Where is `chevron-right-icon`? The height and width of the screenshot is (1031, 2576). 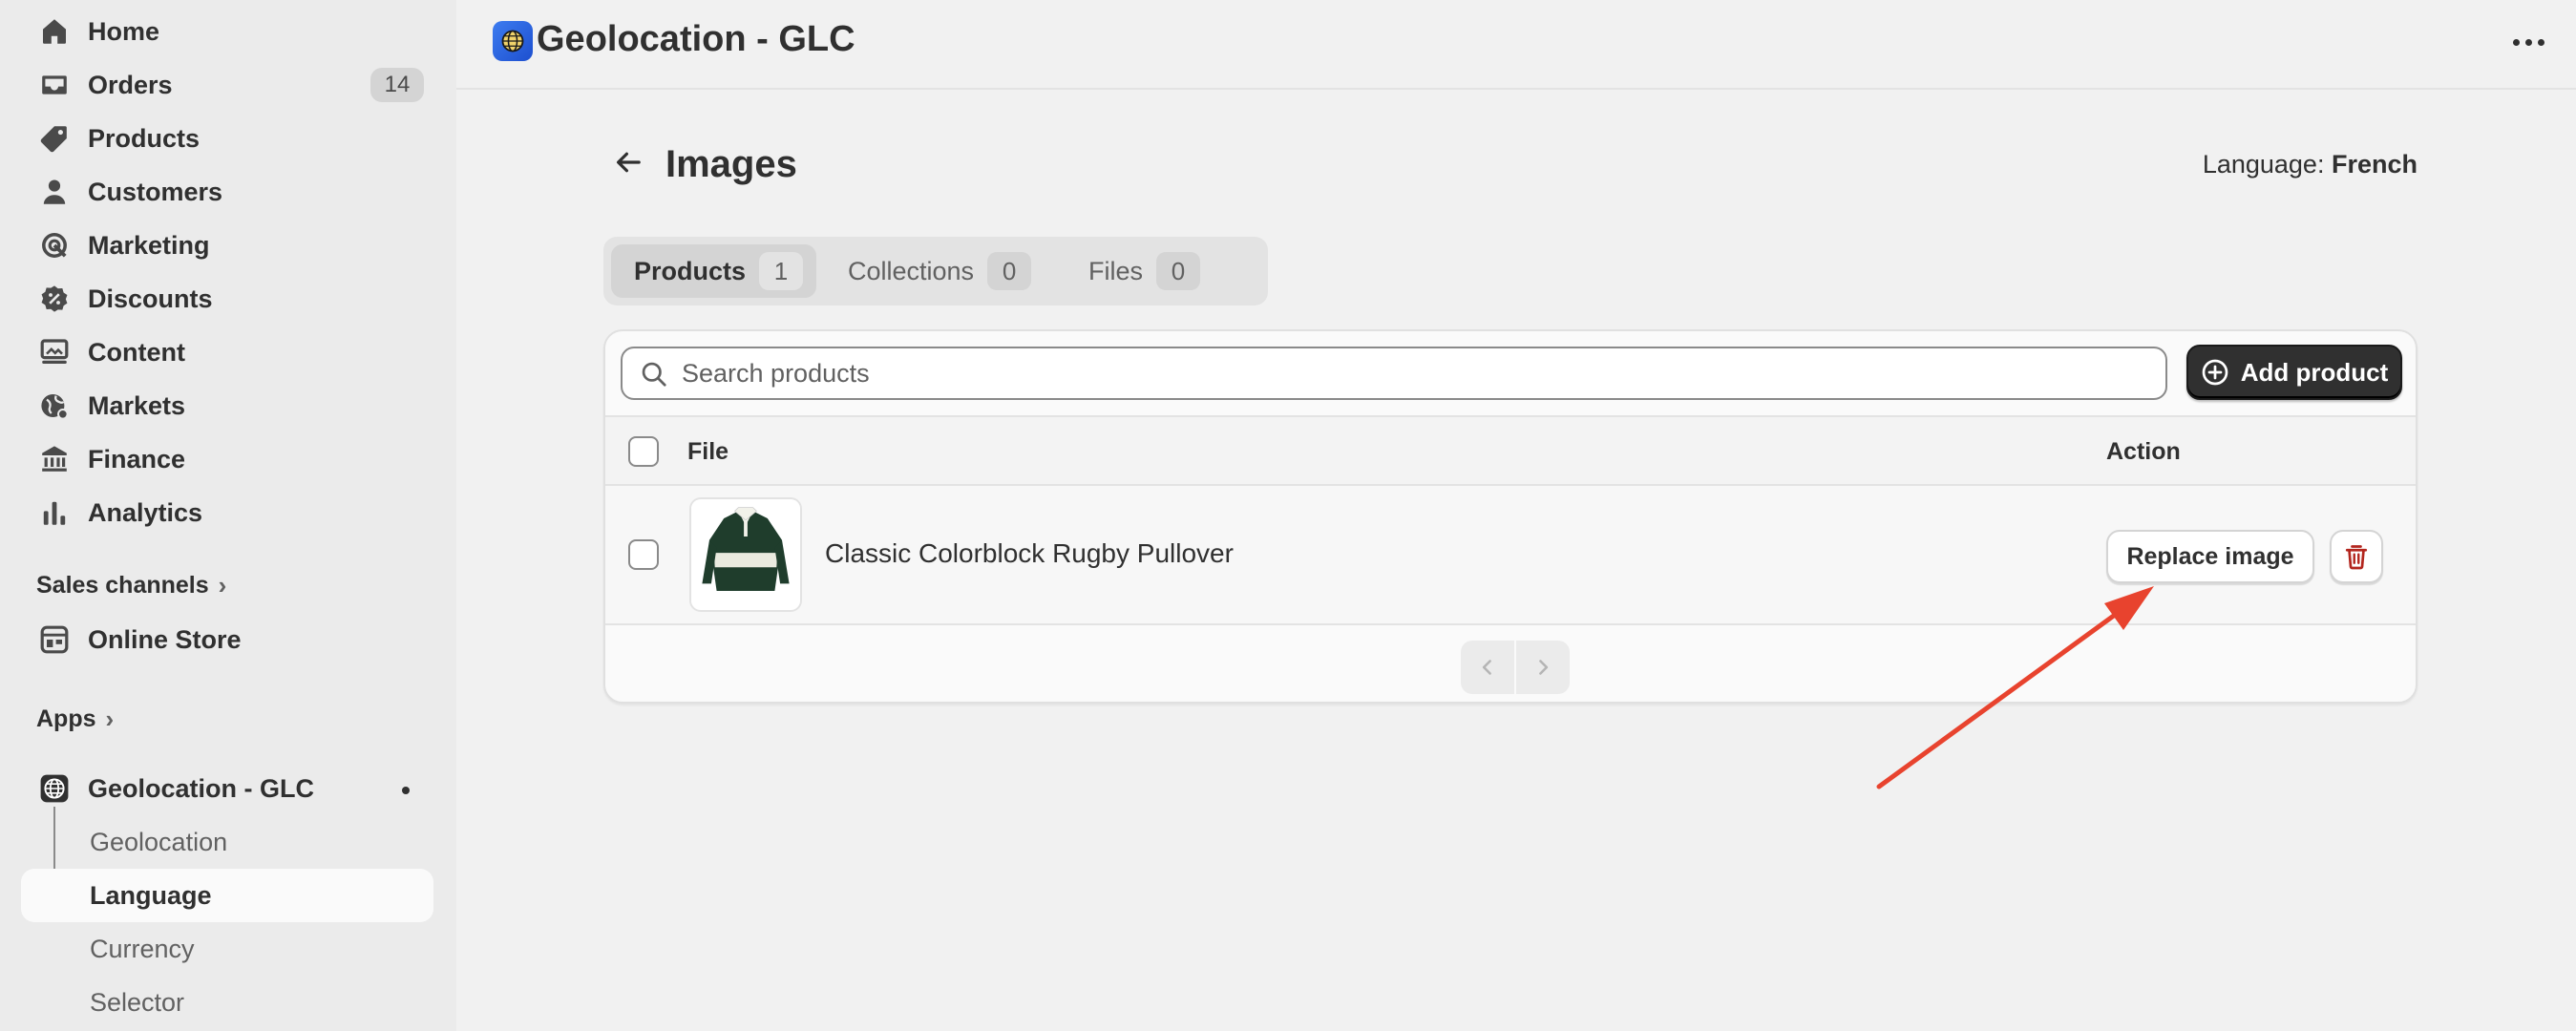 chevron-right-icon is located at coordinates (1544, 667).